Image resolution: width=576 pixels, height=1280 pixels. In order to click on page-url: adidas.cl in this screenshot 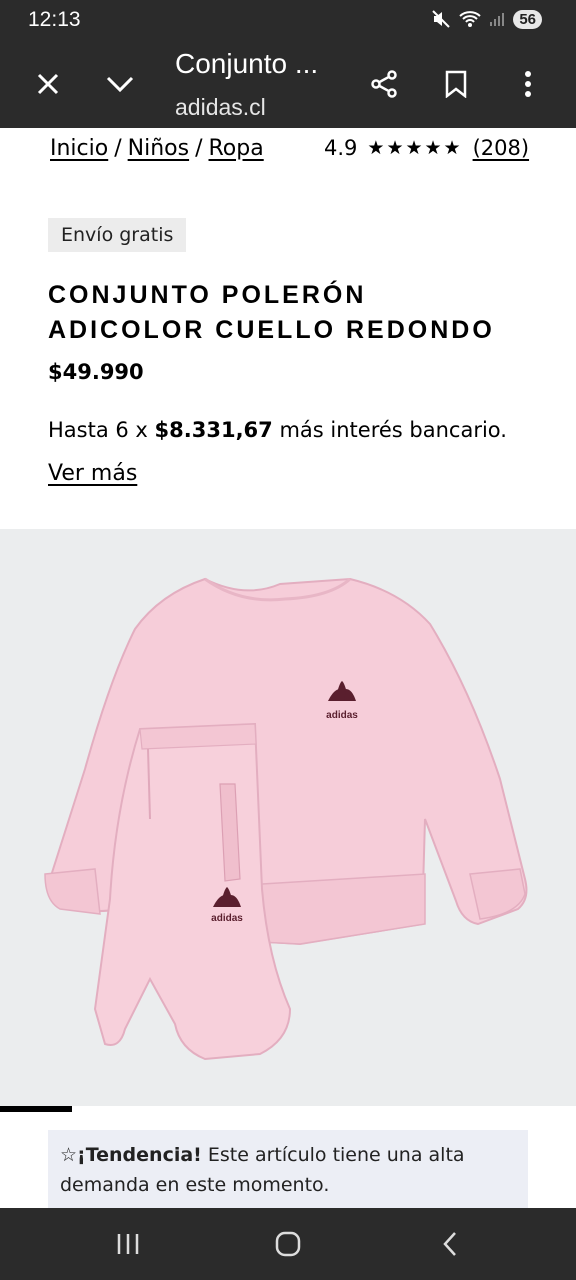, I will do `click(220, 107)`.